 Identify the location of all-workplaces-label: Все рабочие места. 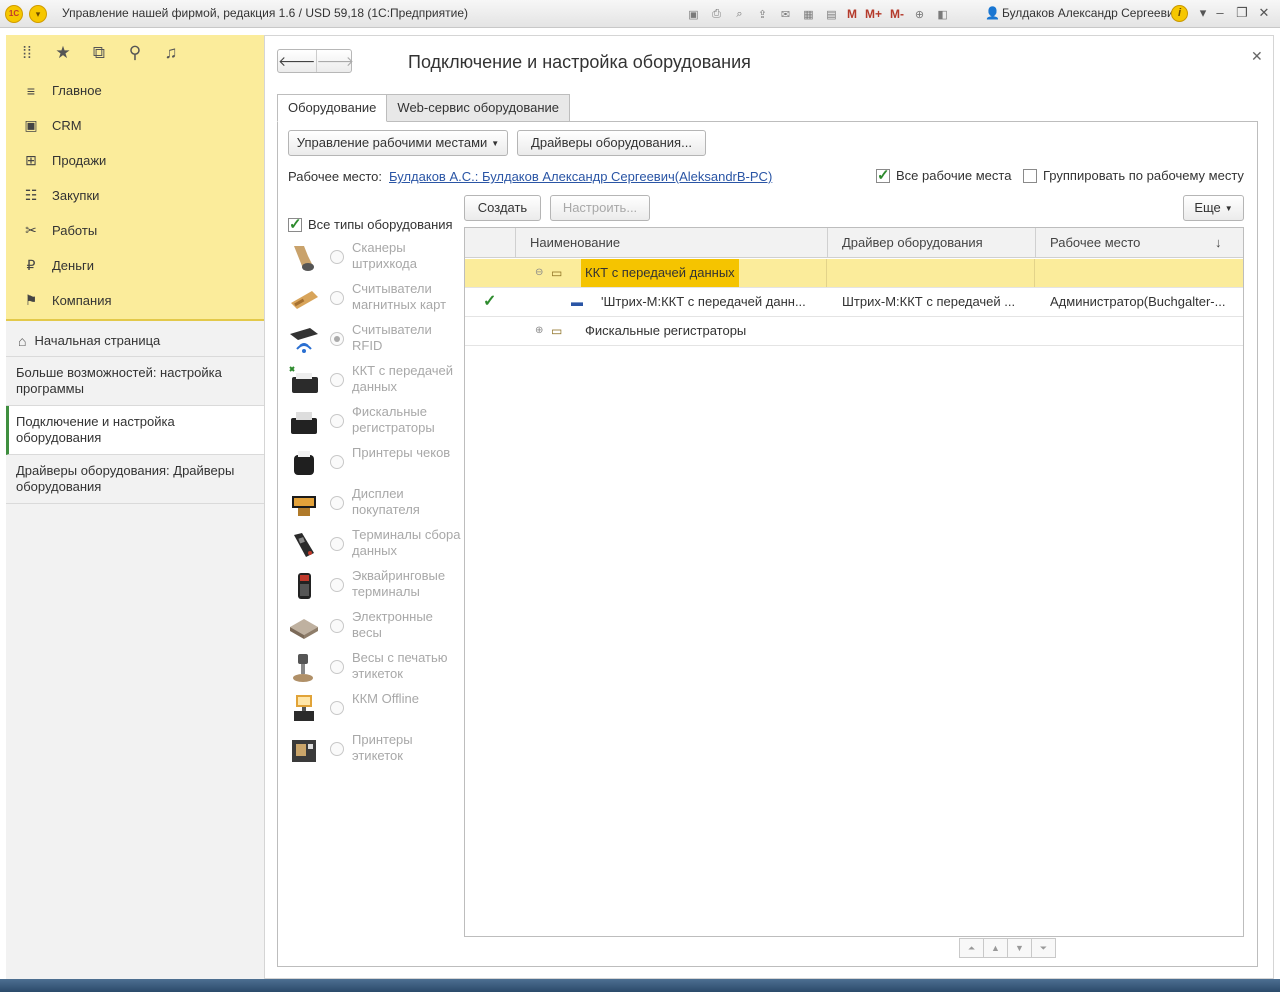
(954, 175).